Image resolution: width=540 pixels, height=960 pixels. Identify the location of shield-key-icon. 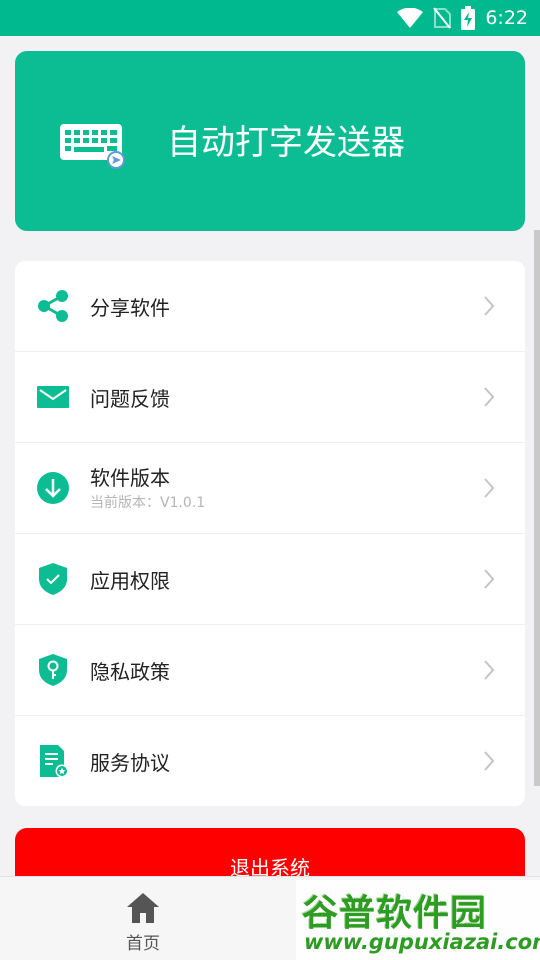
(53, 670).